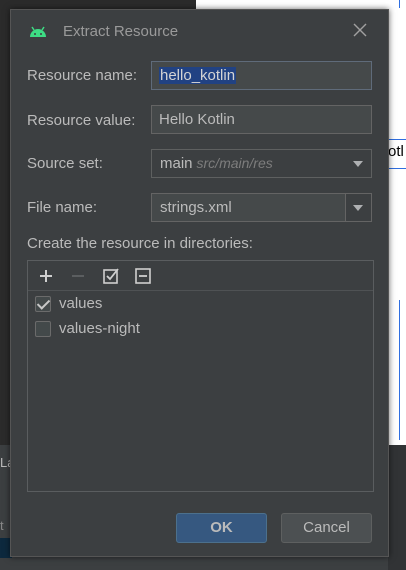 The image size is (406, 570). Describe the element at coordinates (65, 163) in the screenshot. I see `source-set-label: Source set:` at that location.